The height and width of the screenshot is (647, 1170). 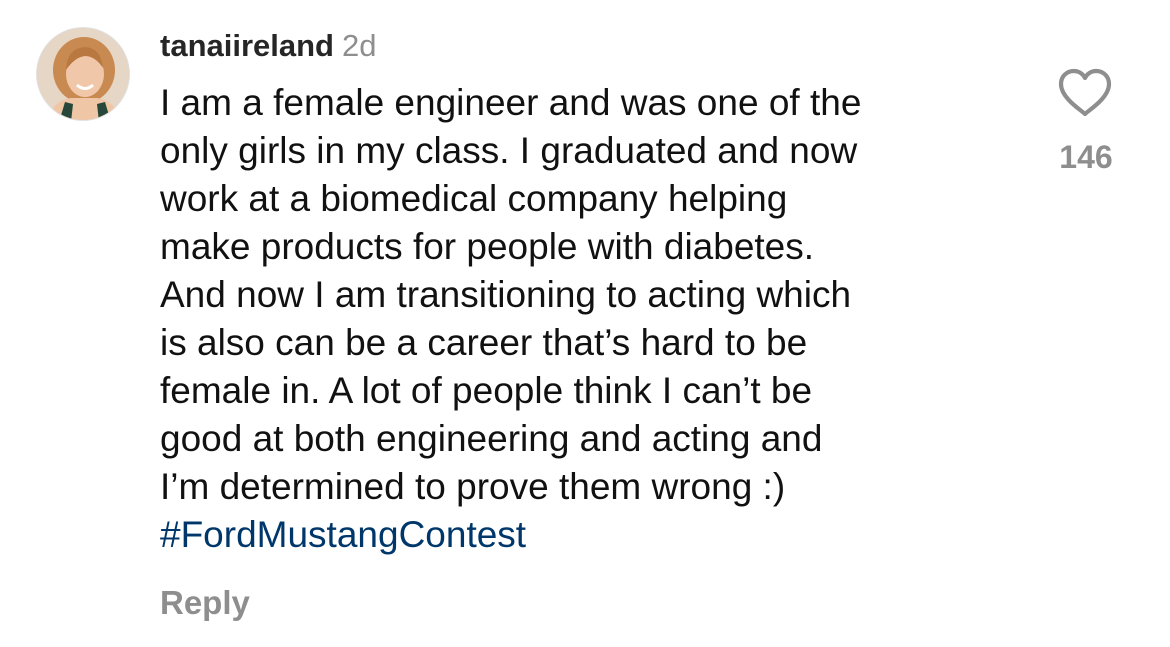 What do you see at coordinates (359, 45) in the screenshot?
I see `comment-time: 2d` at bounding box center [359, 45].